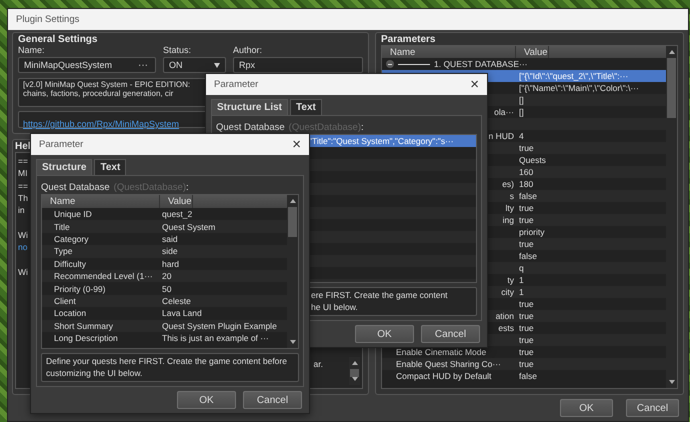 The width and height of the screenshot is (690, 422). Describe the element at coordinates (176, 214) in the screenshot. I see `parameter-value: quest_2` at that location.